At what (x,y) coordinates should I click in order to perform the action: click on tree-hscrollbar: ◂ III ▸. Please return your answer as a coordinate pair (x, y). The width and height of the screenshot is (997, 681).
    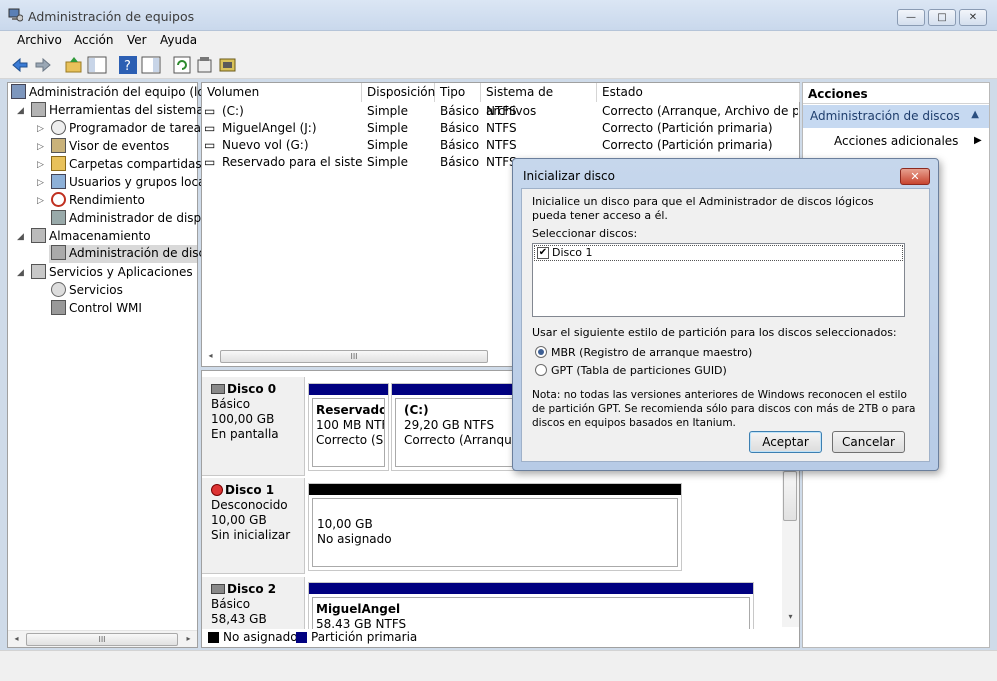
    Looking at the image, I should click on (102, 638).